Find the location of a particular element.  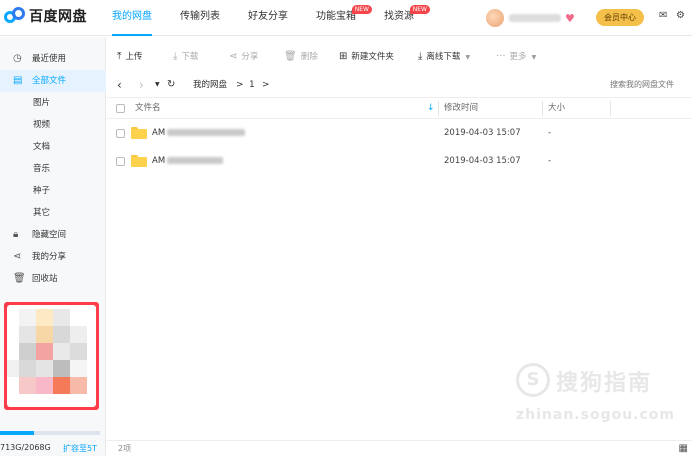

sidebar-item-hidden-space: 🔒︎ 隐藏空间 is located at coordinates (53, 235).